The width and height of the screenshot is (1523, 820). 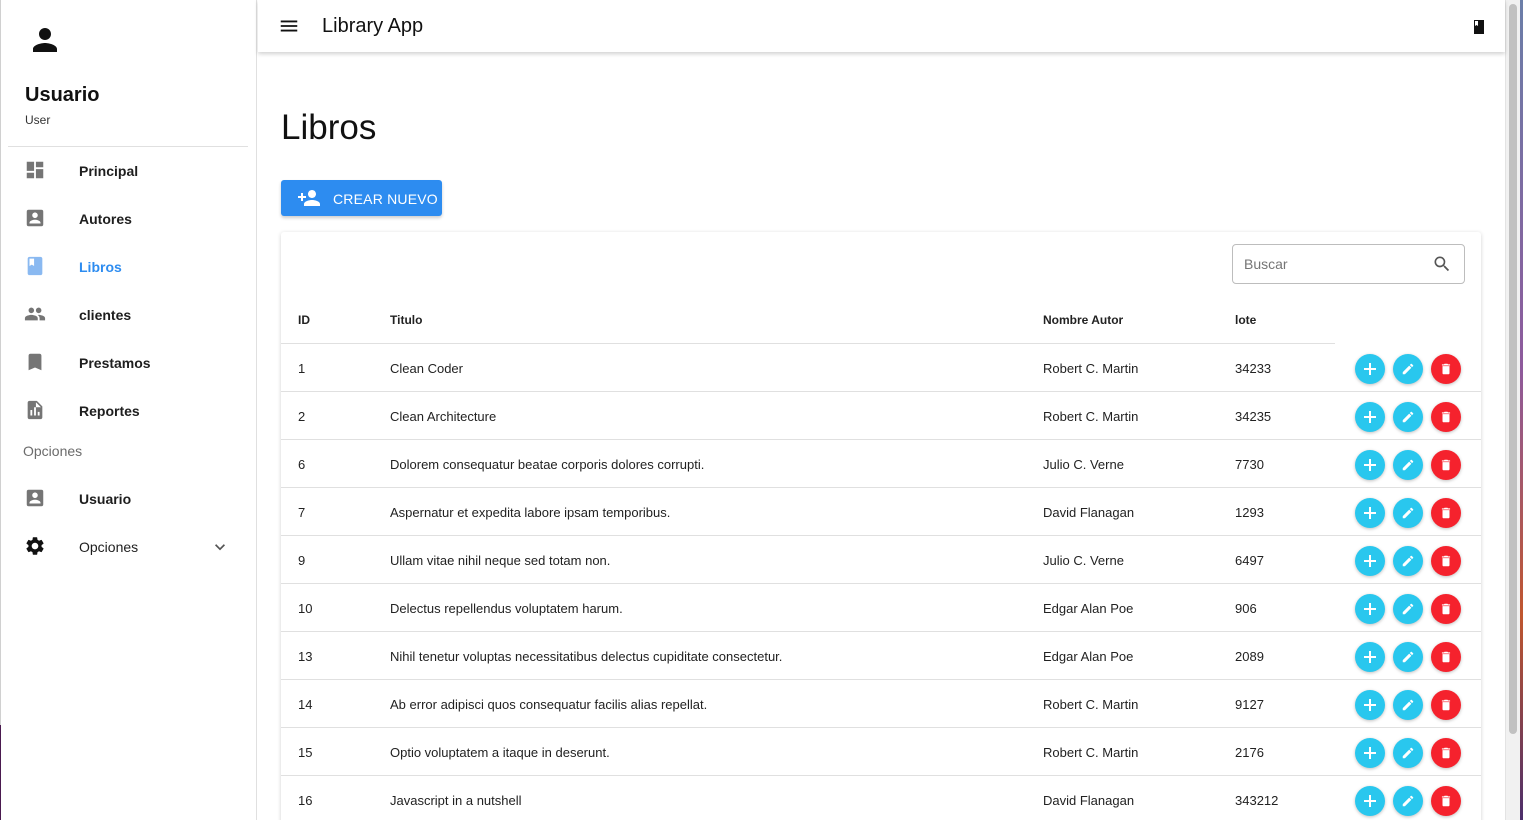 I want to click on sidebar-item-reportes: Reportes, so click(x=125, y=411).